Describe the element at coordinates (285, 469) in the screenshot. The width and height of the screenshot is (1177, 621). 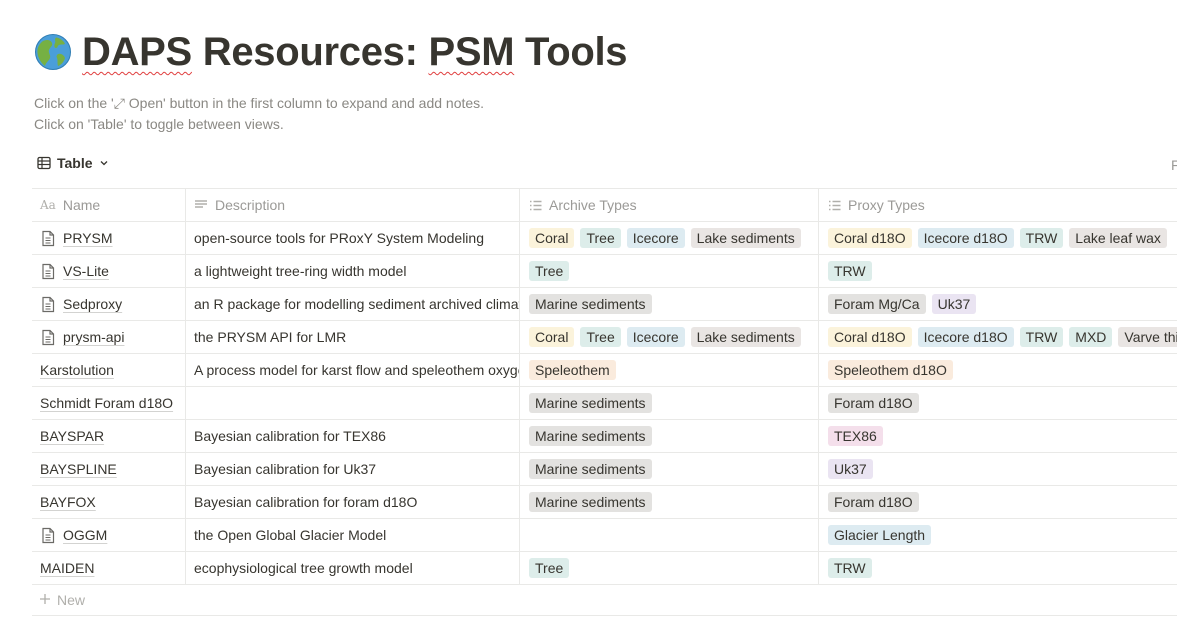
I see `row-description-text: Bayesian calibration for Uk37` at that location.